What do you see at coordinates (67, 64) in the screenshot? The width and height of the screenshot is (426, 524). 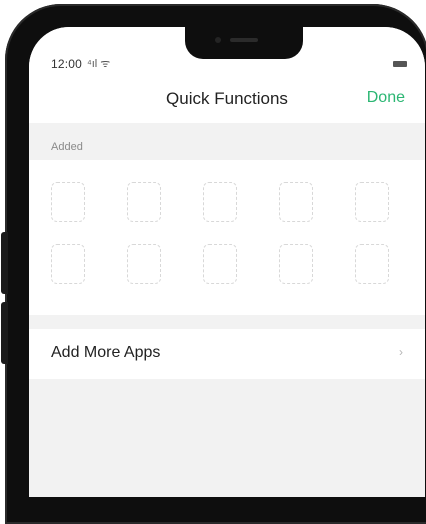 I see `status-time: 12:00` at bounding box center [67, 64].